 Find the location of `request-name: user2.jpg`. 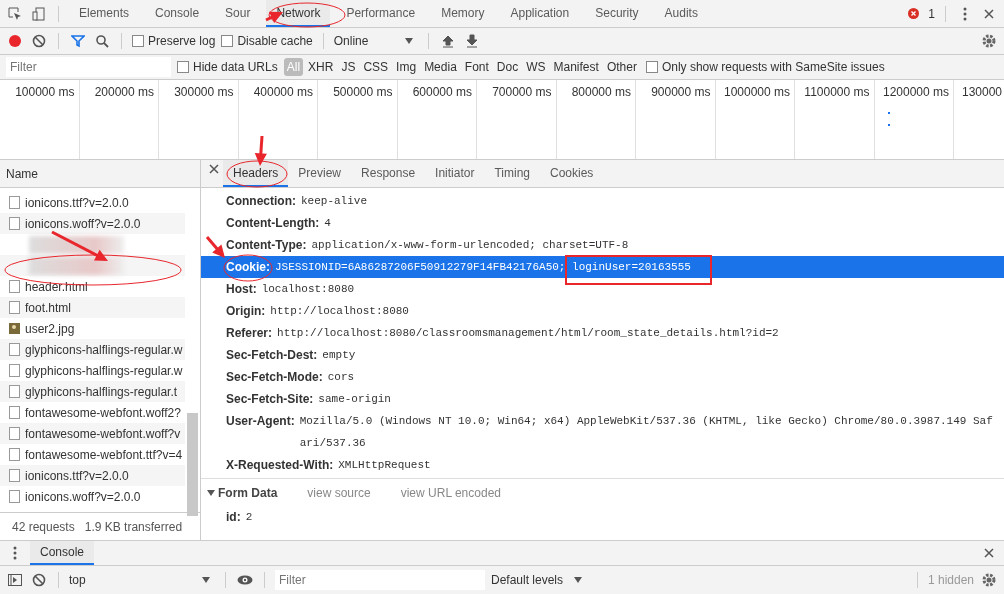

request-name: user2.jpg is located at coordinates (50, 328).